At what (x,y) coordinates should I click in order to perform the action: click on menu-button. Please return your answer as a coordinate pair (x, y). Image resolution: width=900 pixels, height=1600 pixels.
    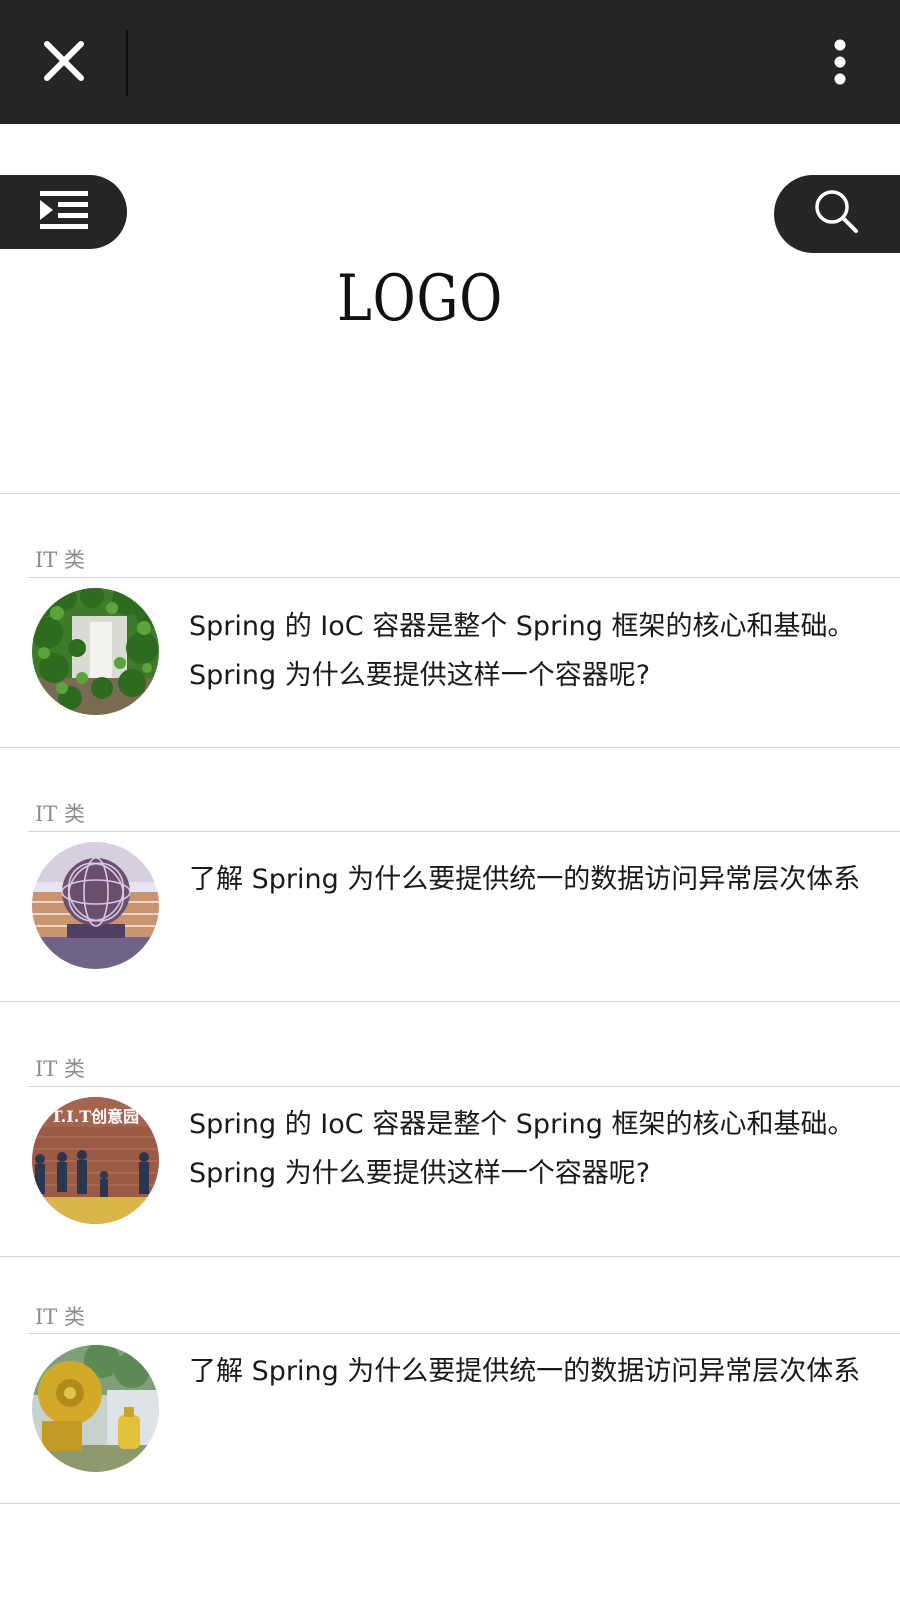
    Looking at the image, I should click on (63, 212).